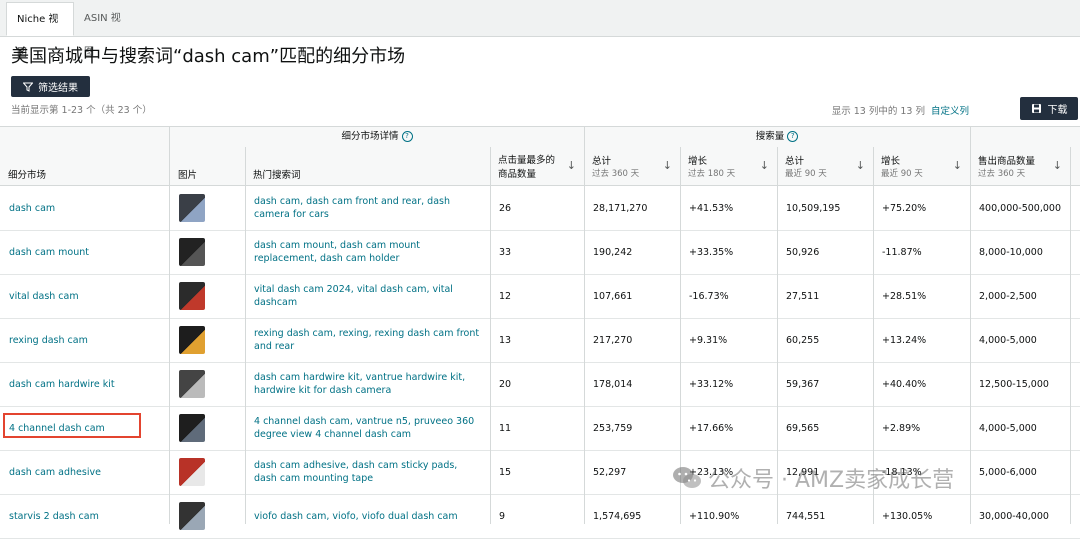  I want to click on niche-link: rexing dash cam, so click(48, 340).